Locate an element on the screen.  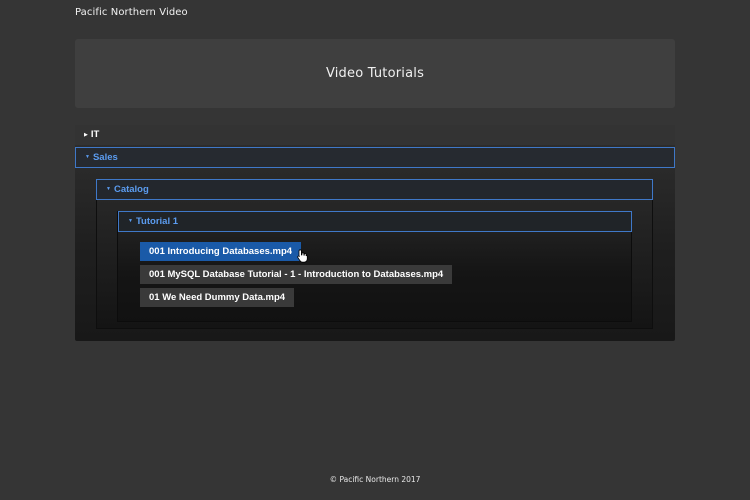
tree-item-it: ▶ IT is located at coordinates (375, 135).